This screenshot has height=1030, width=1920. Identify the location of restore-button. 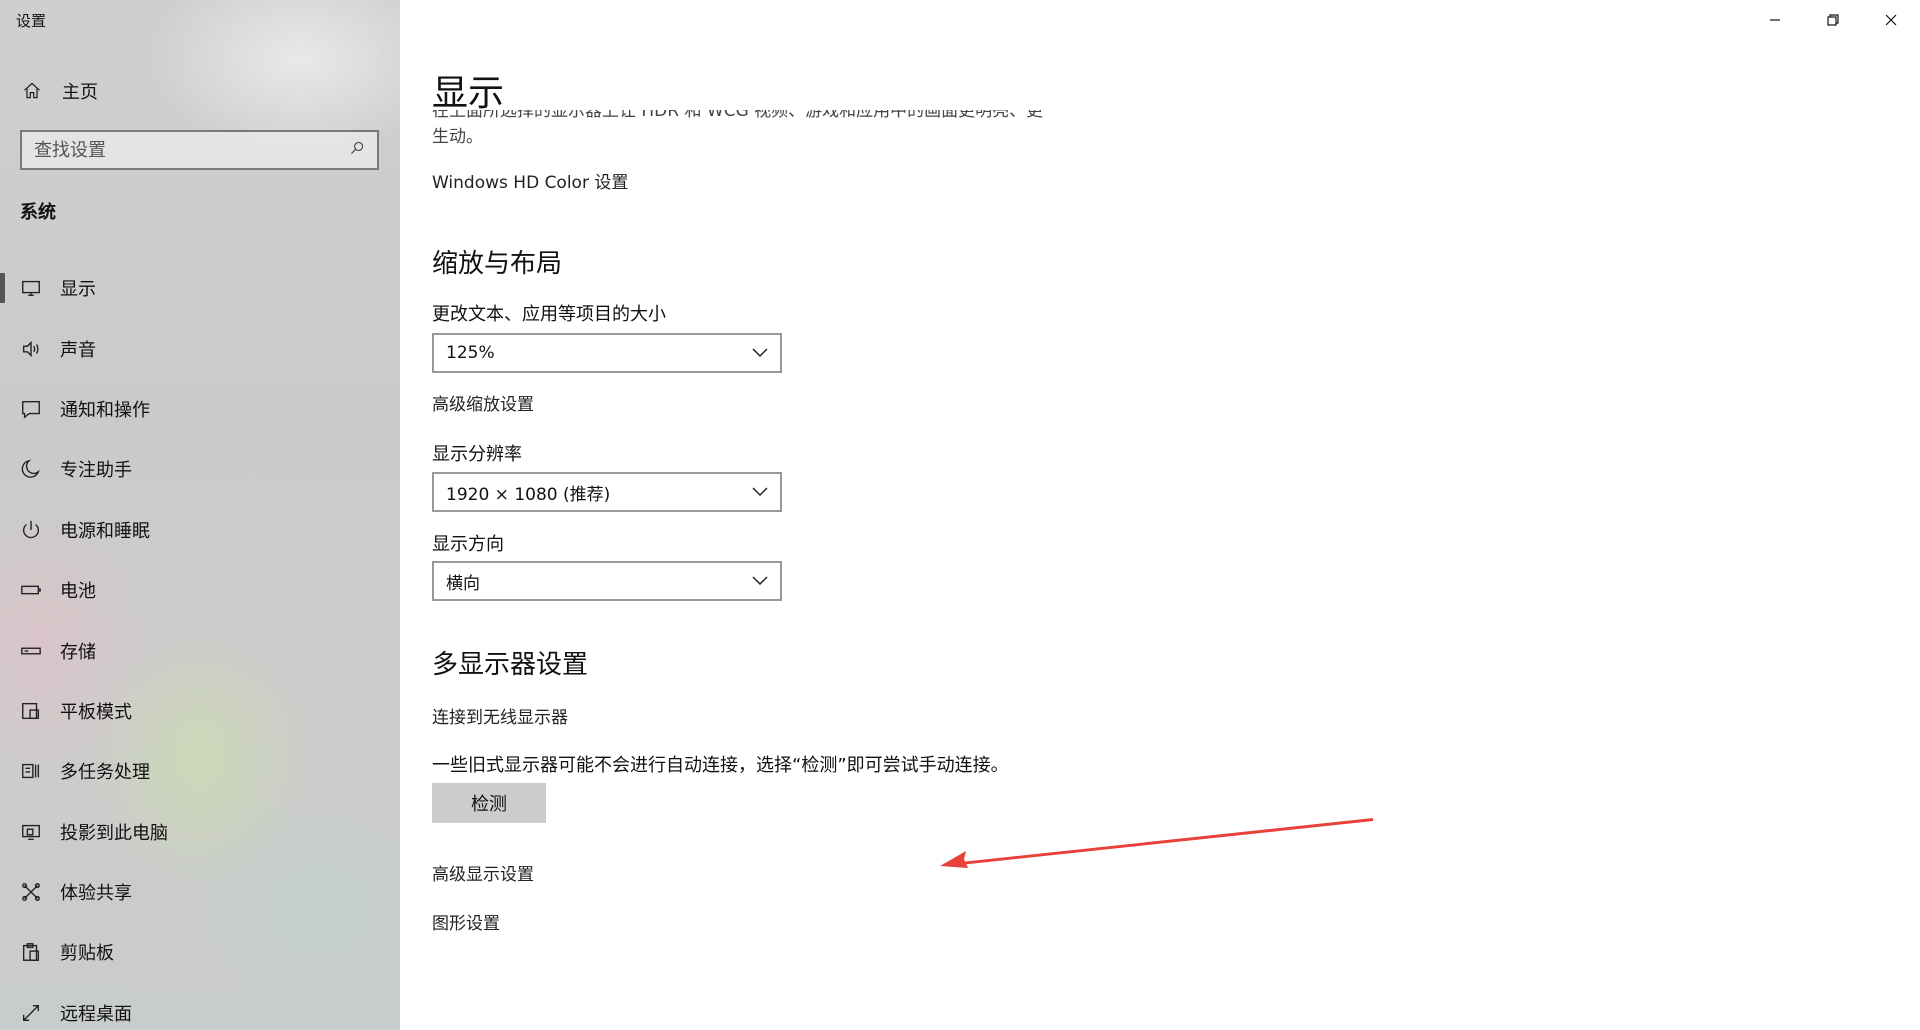
(1833, 20).